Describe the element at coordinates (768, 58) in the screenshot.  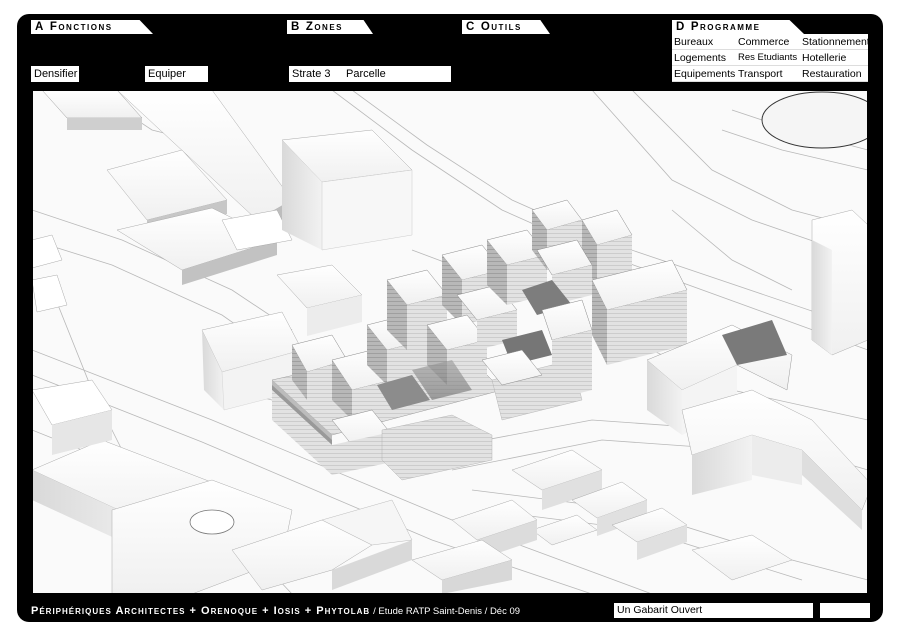
I see `programme-res-etudiants: Res Etudiants` at that location.